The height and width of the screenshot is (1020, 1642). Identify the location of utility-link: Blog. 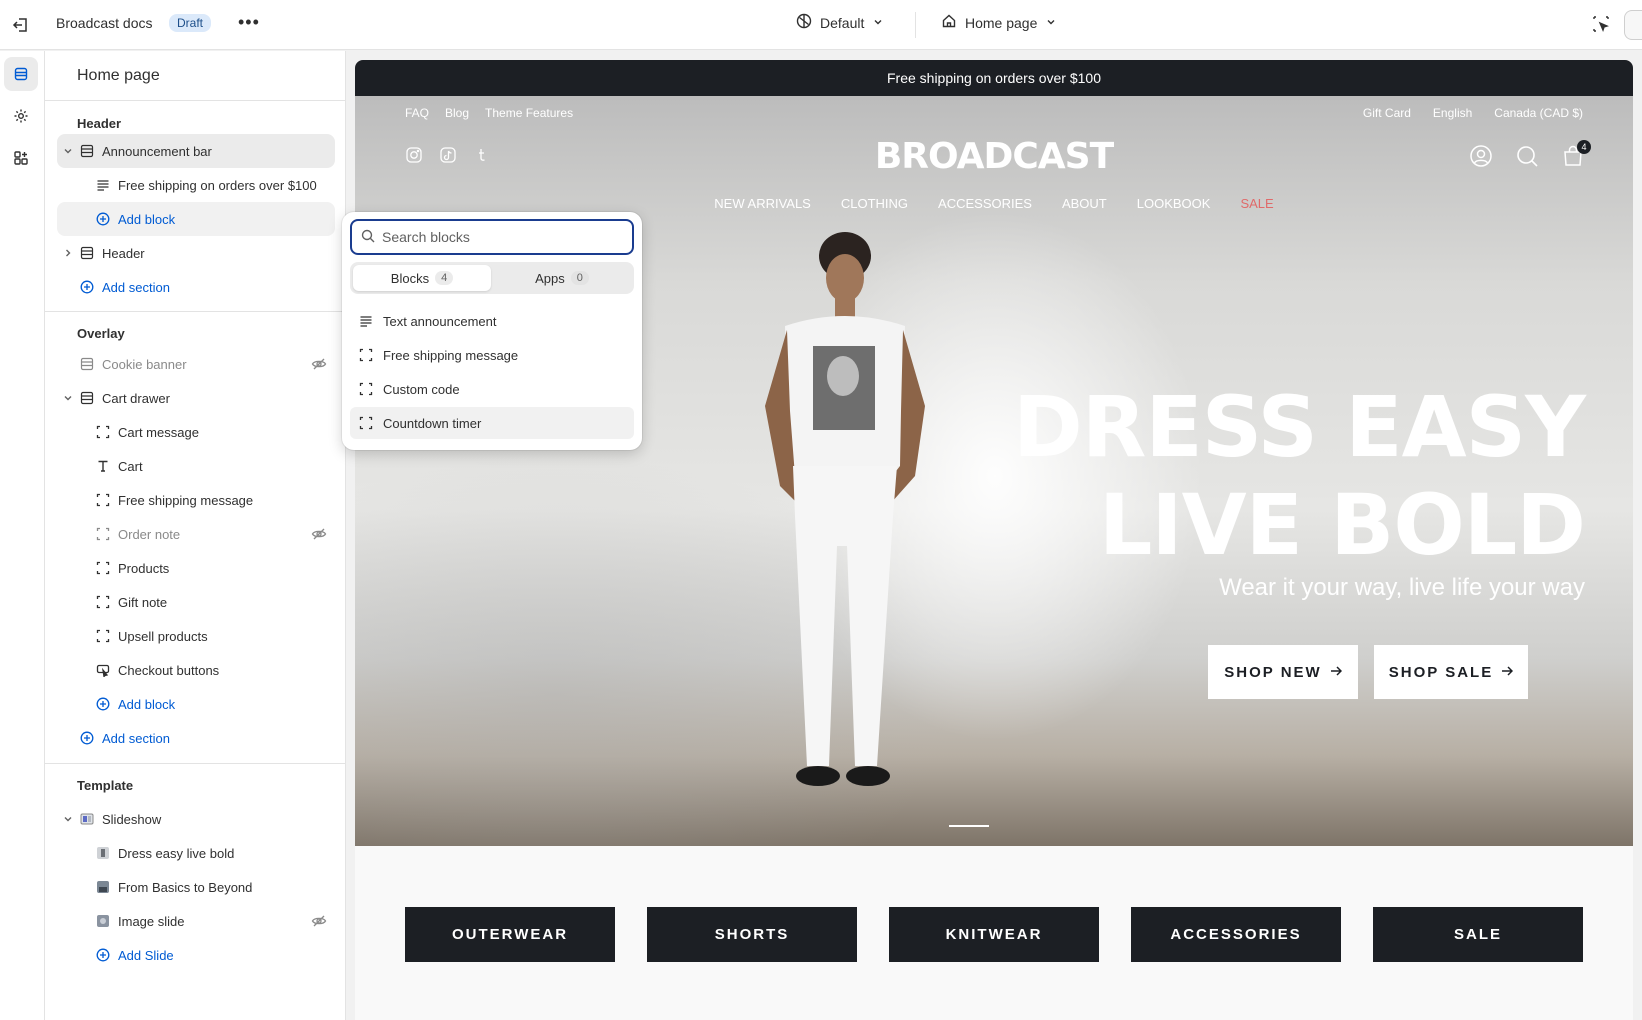
(457, 113).